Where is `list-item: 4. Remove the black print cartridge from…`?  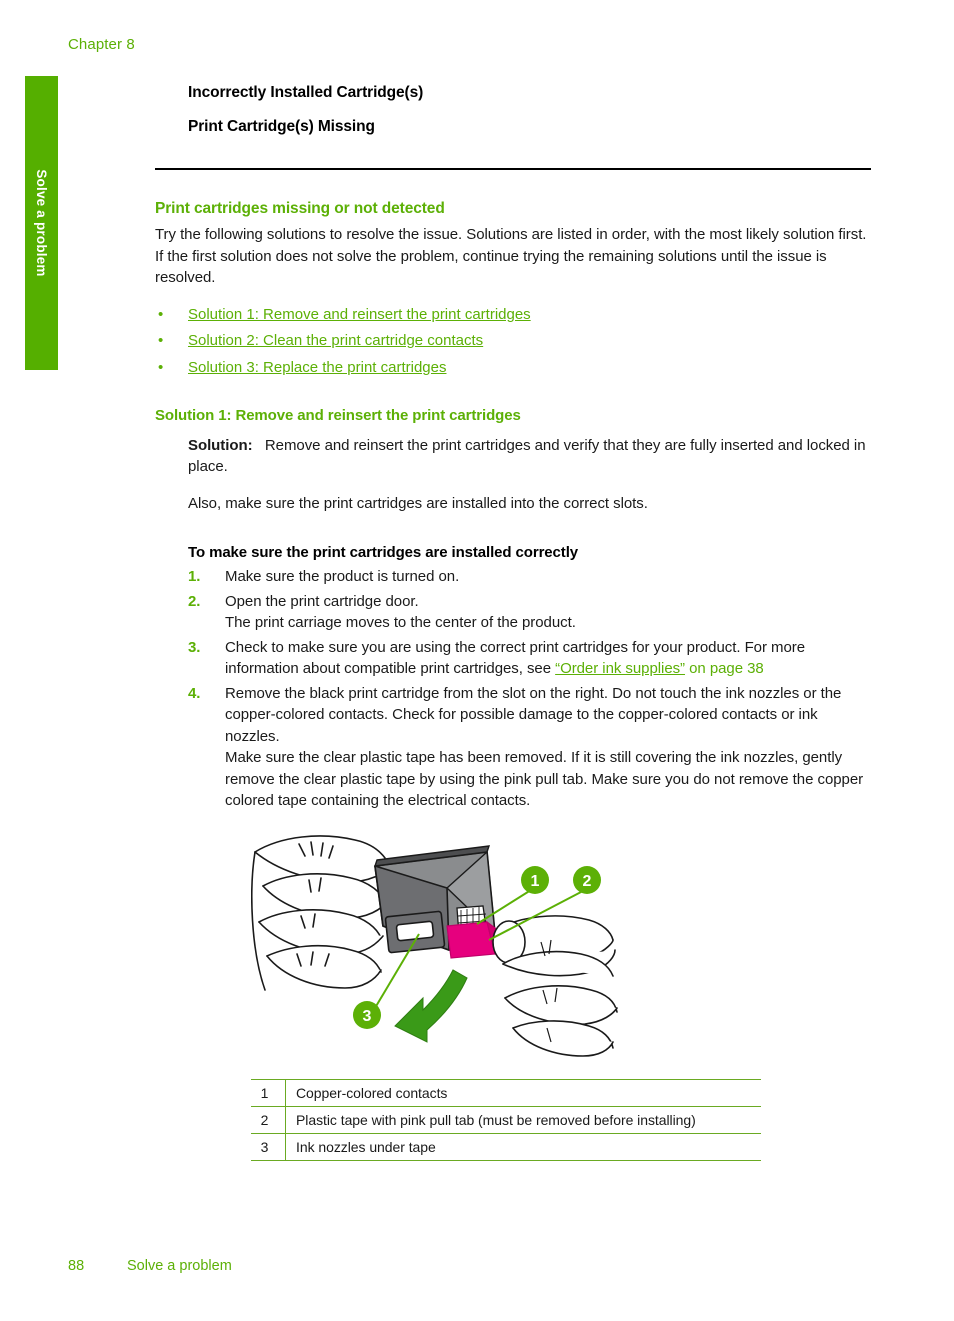
list-item: 4. Remove the black print cartridge from… is located at coordinates (529, 747).